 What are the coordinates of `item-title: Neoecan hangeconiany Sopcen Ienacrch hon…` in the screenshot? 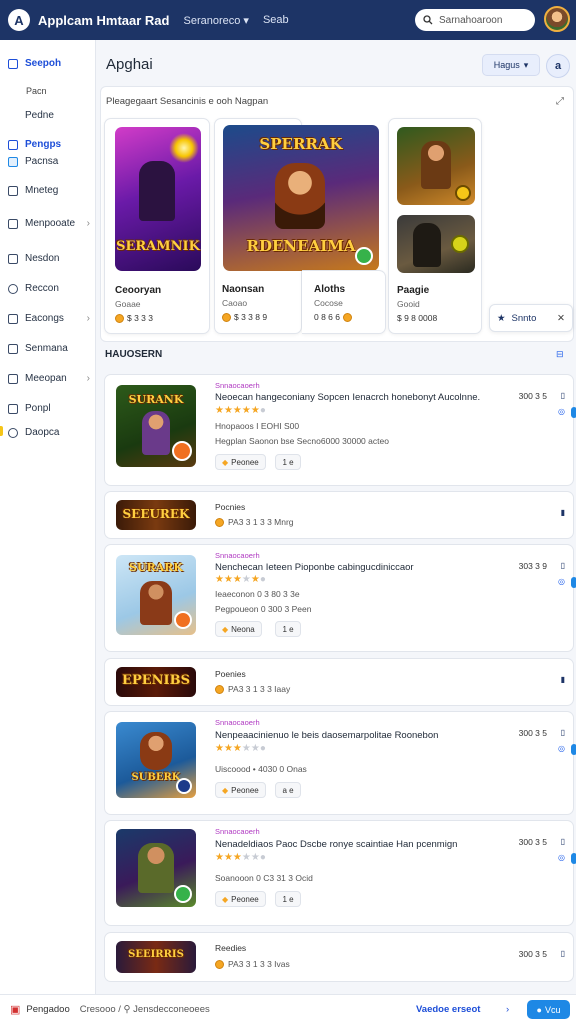 It's located at (347, 397).